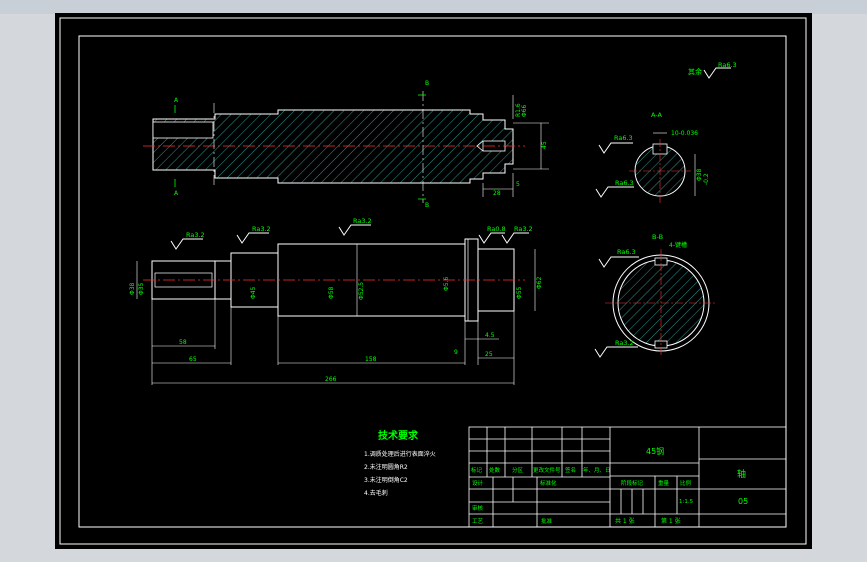 This screenshot has height=562, width=867. Describe the element at coordinates (362, 221) in the screenshot. I see `front-rough-3: Ra3.2` at that location.